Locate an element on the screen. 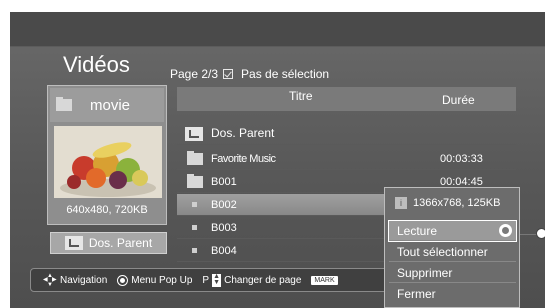 This screenshot has width=545, height=308. row-name: Dos. Parent is located at coordinates (243, 132).